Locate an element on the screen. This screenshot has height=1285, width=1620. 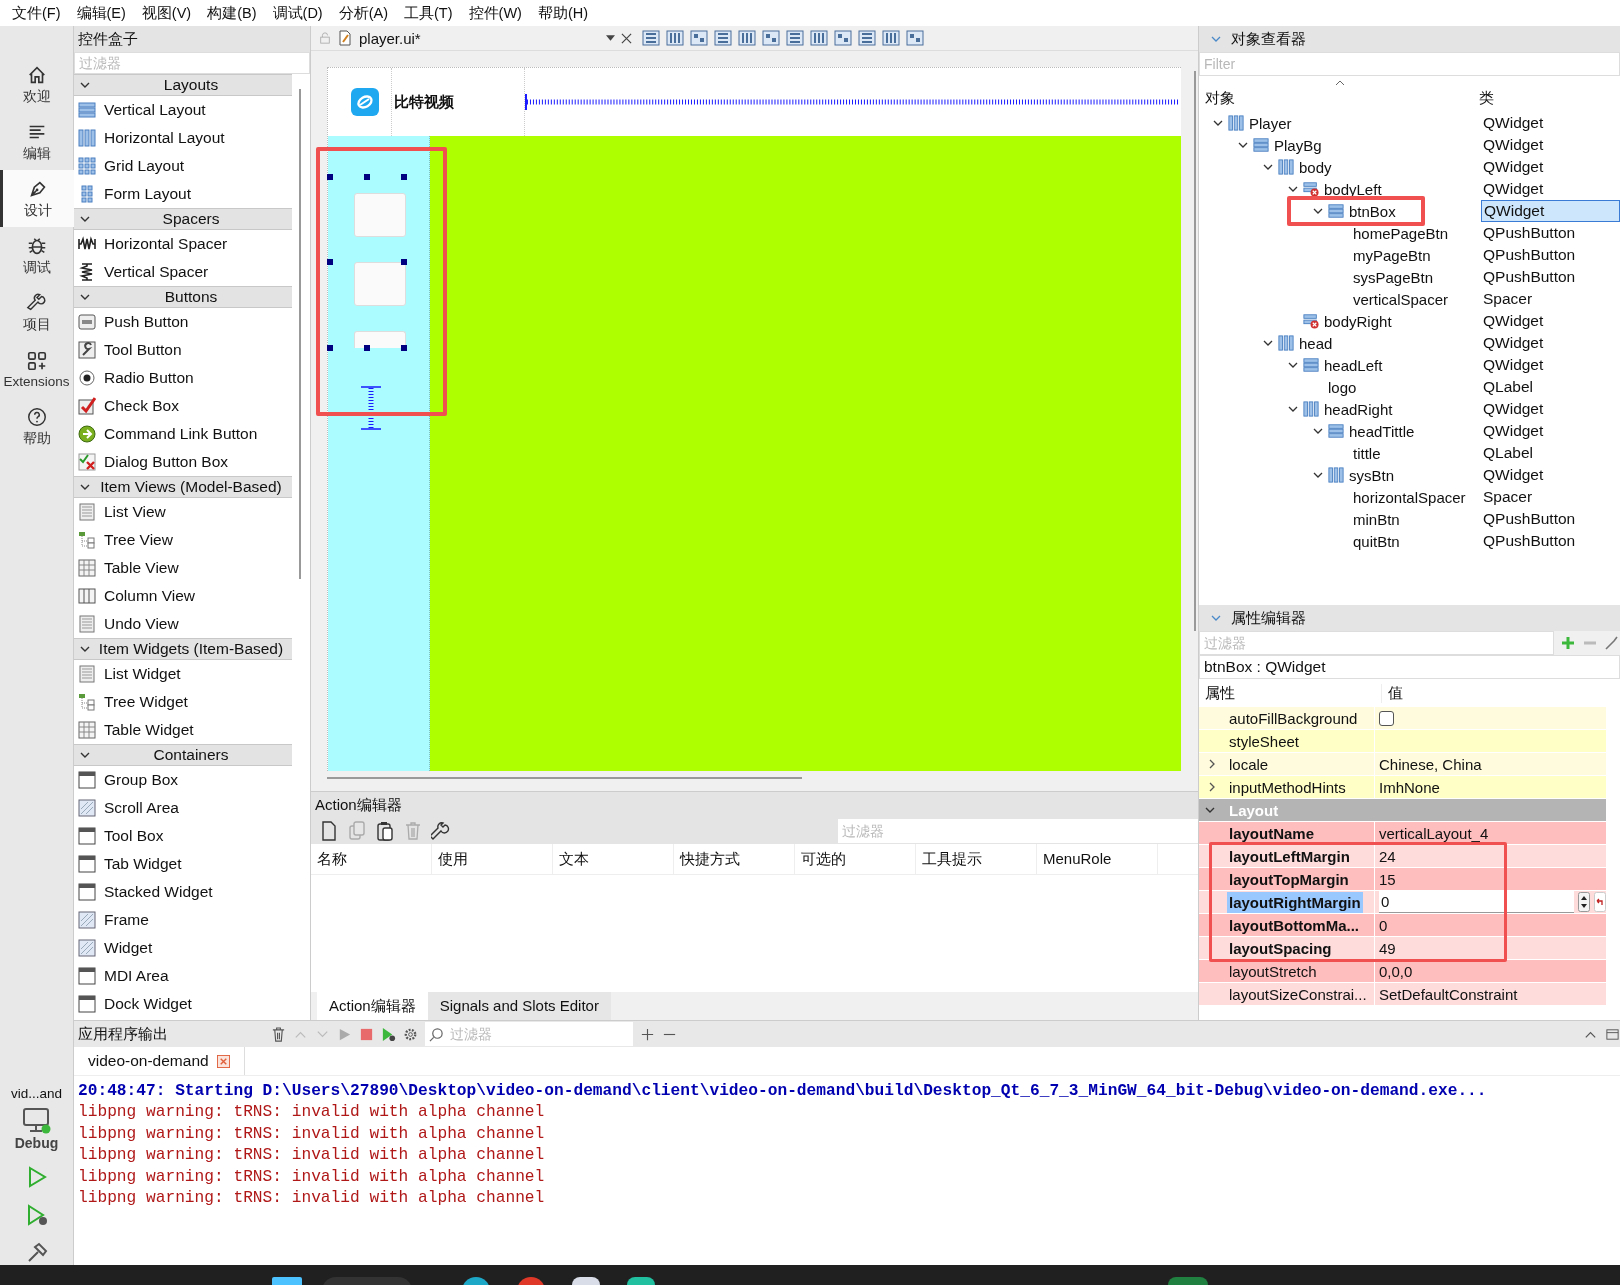
property-row: autoFillBackground is located at coordinates (1402, 718).